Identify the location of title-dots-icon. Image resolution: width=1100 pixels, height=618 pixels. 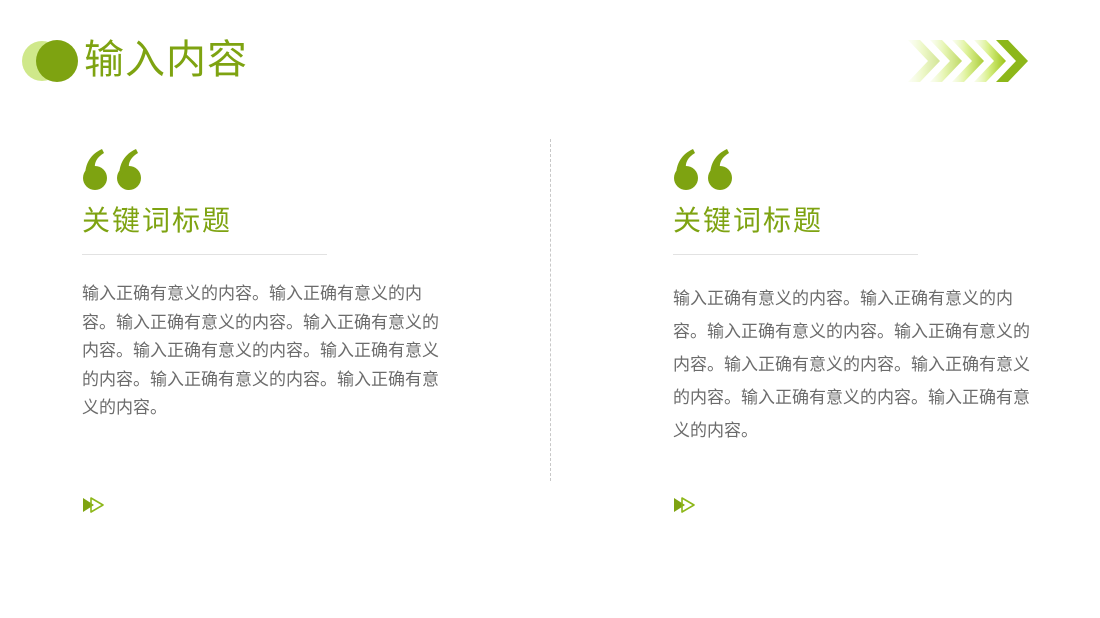
(50, 61).